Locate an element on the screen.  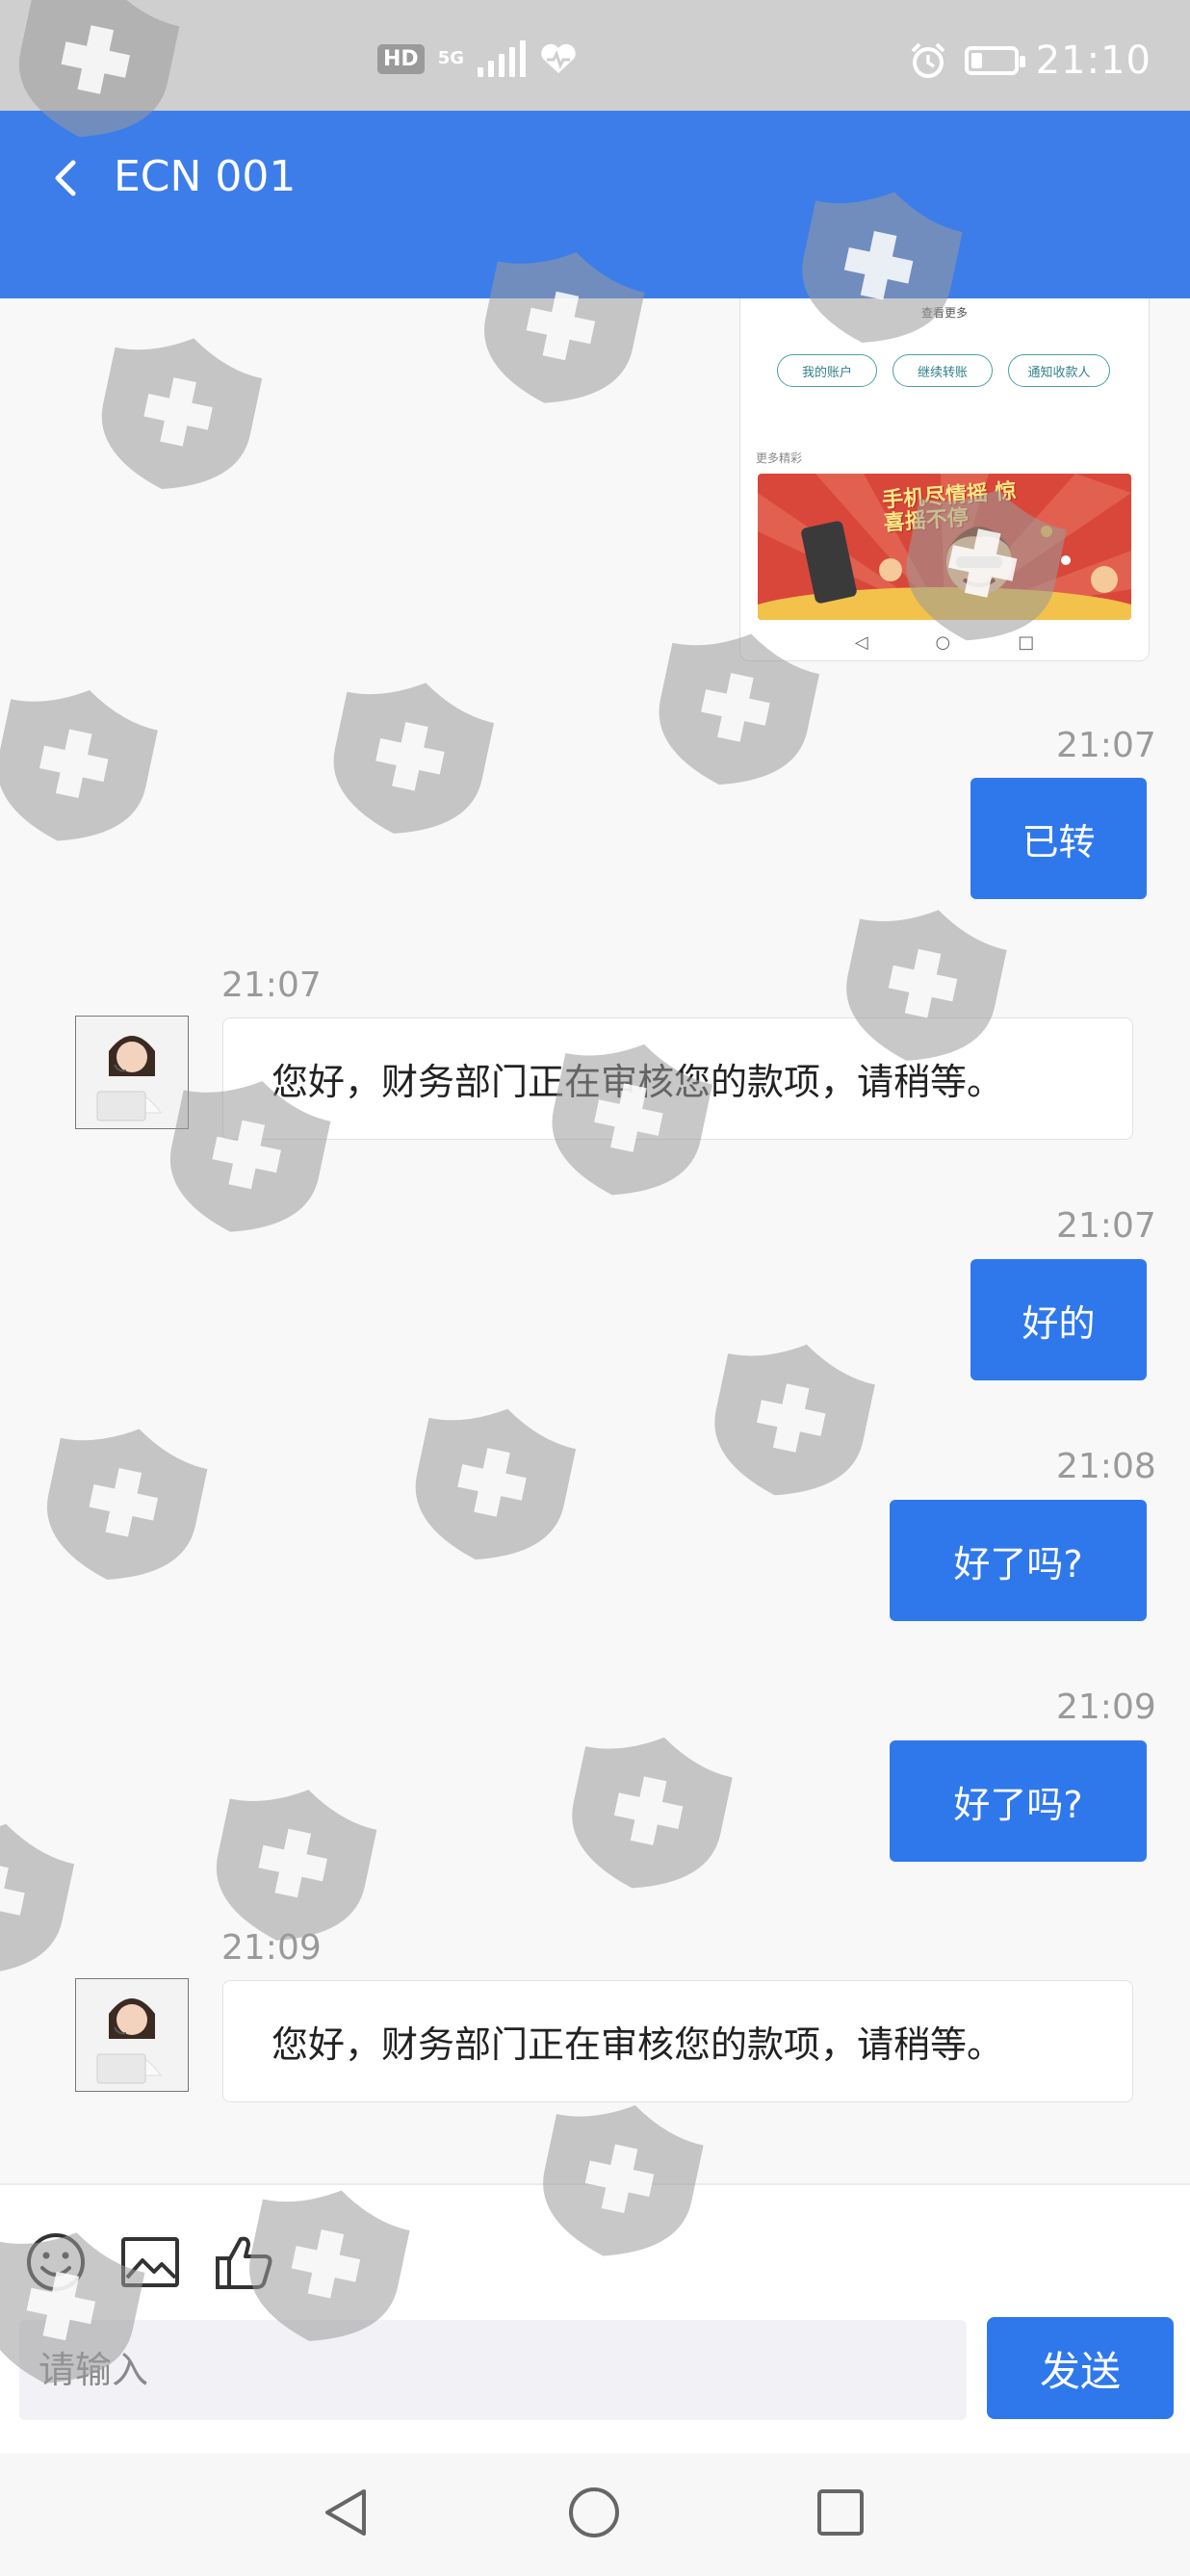
battery-icon is located at coordinates (995, 61).